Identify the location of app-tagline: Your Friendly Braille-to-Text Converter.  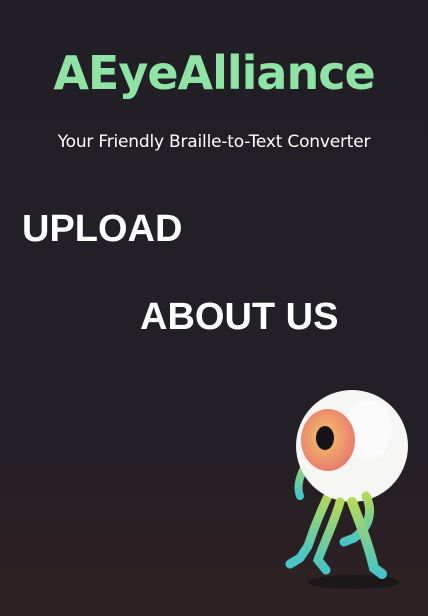
(214, 142).